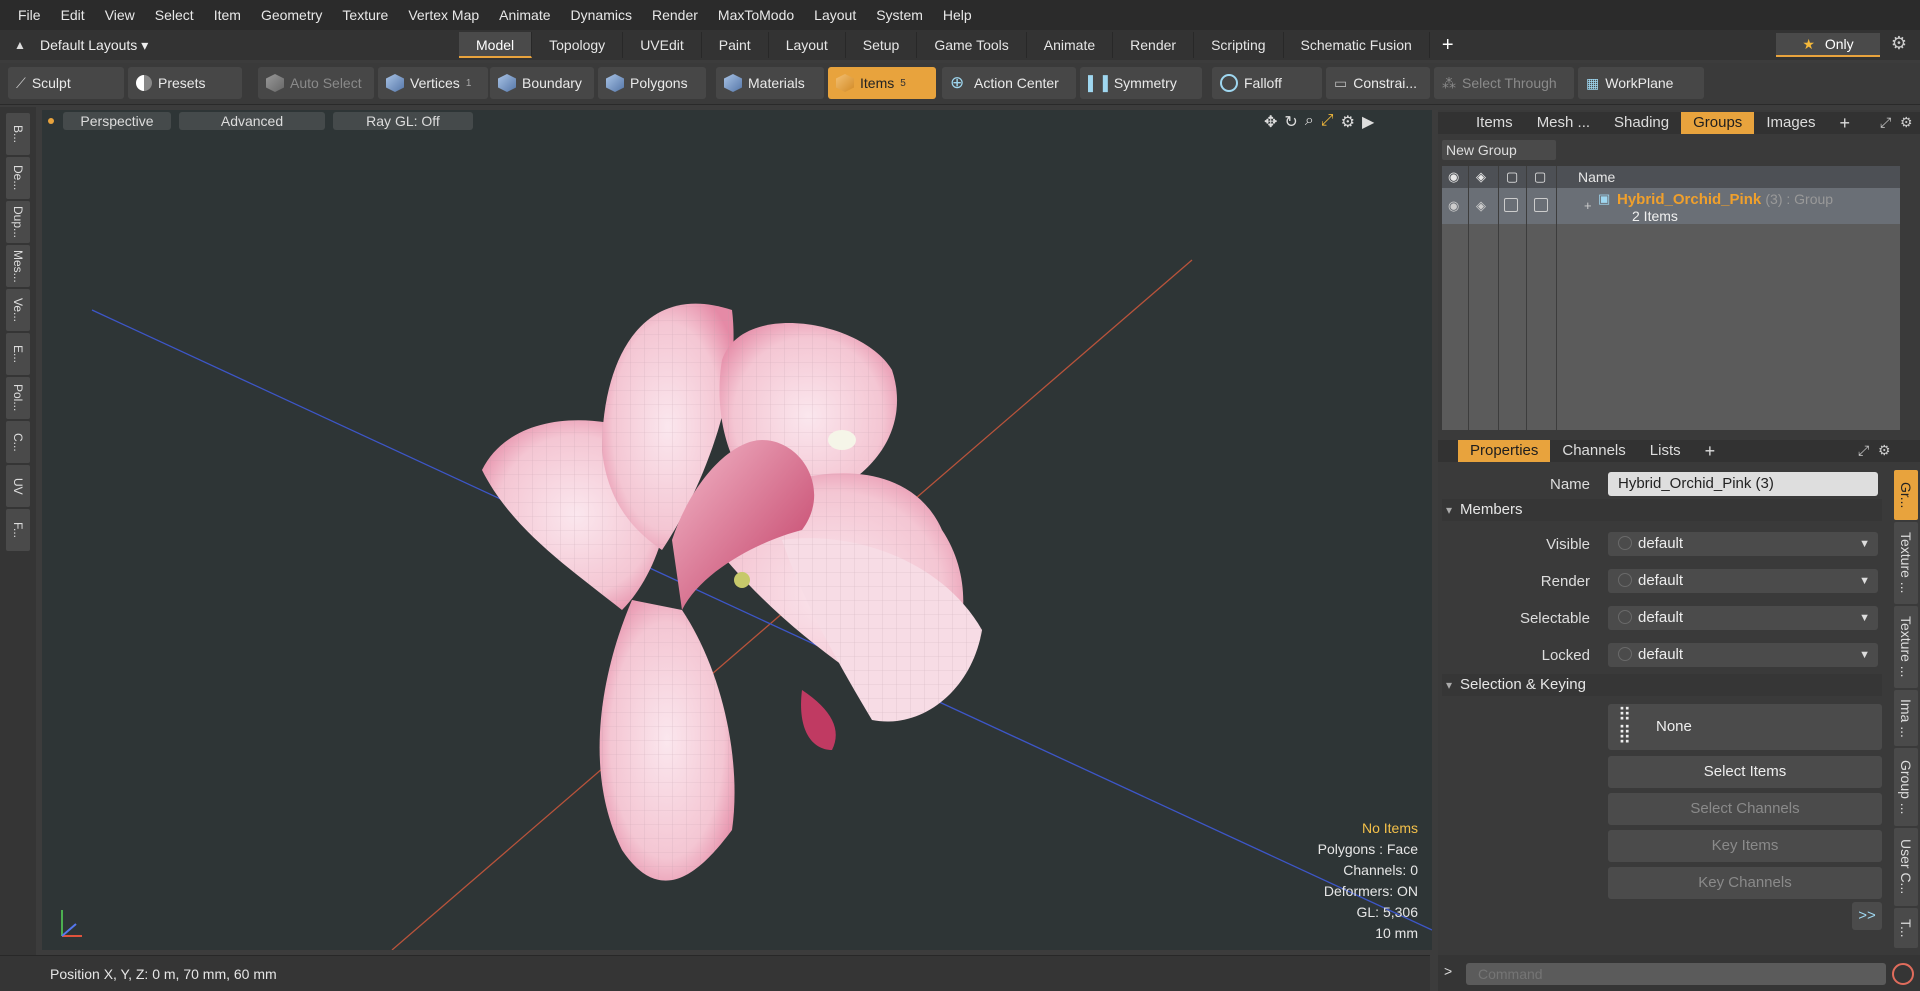  I want to click on auto-select-button: Auto Select, so click(316, 83).